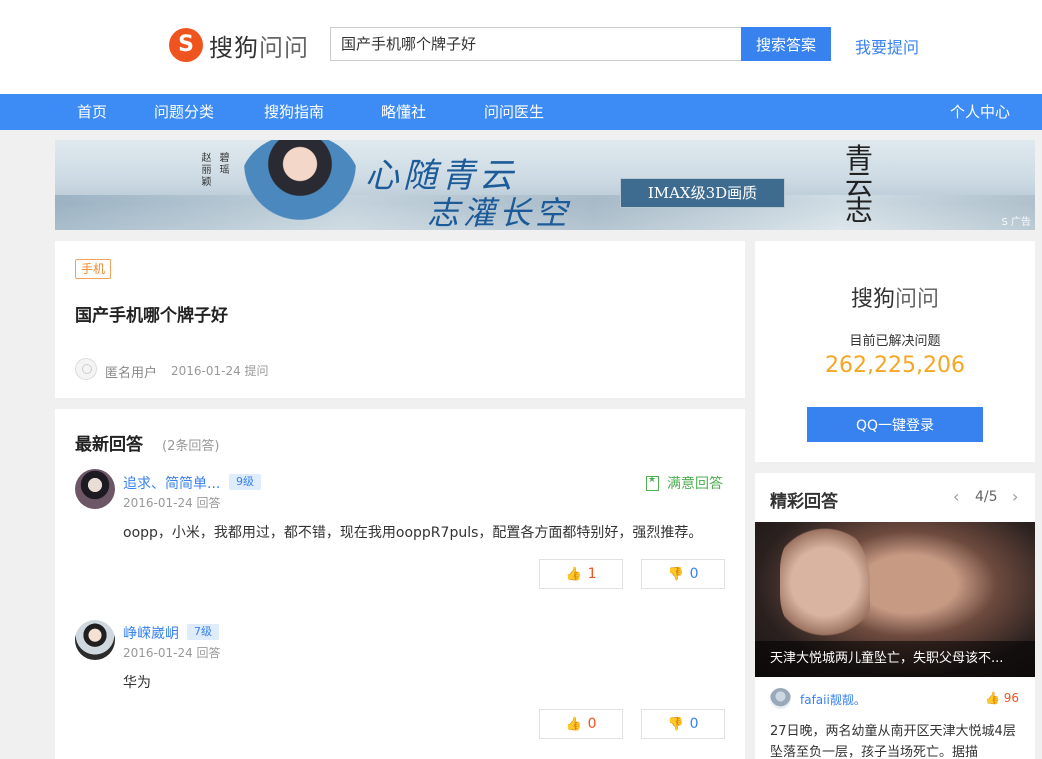 This screenshot has height=759, width=1042. I want to click on answers-count: (2条回答), so click(191, 446).